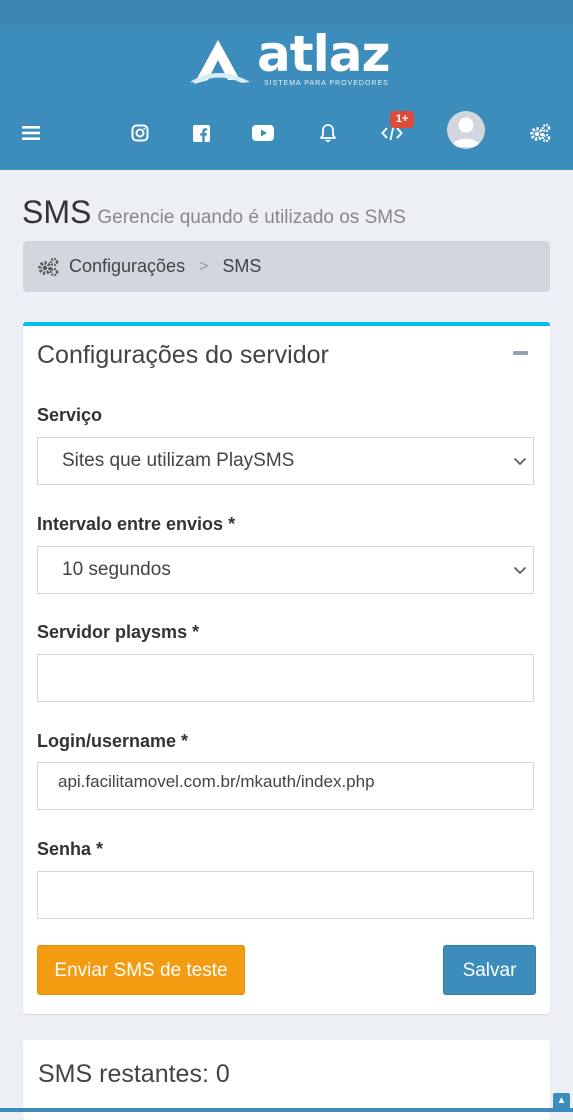 The width and height of the screenshot is (573, 1120). Describe the element at coordinates (561, 1101) in the screenshot. I see `scroll-top-icon: ▲` at that location.